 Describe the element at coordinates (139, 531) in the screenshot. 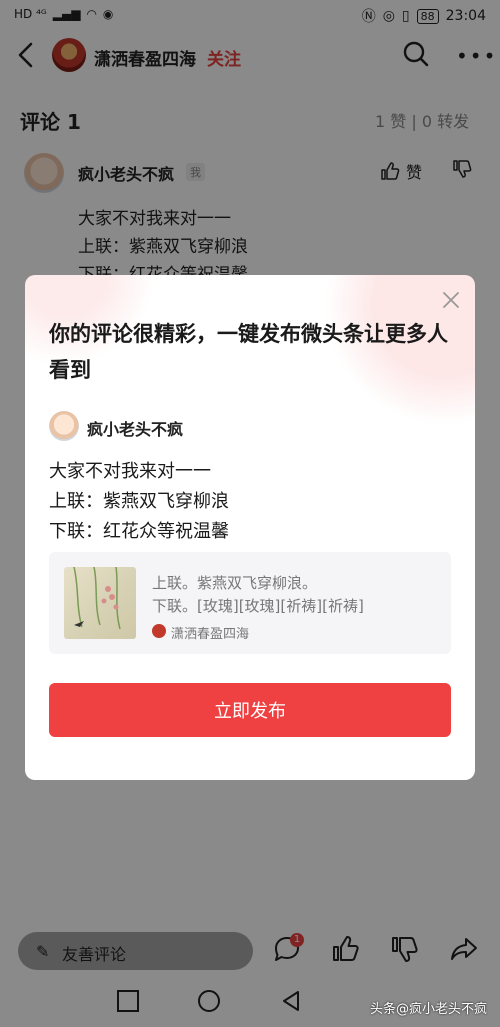

I see `dialog-comment-line: 下联：红花众等祝温馨` at that location.